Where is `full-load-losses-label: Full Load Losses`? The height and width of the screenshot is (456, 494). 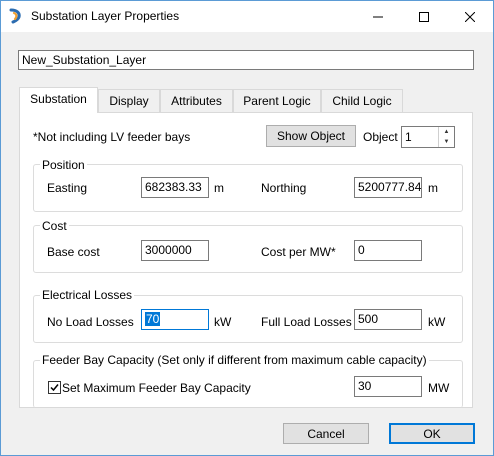 full-load-losses-label: Full Load Losses is located at coordinates (306, 322).